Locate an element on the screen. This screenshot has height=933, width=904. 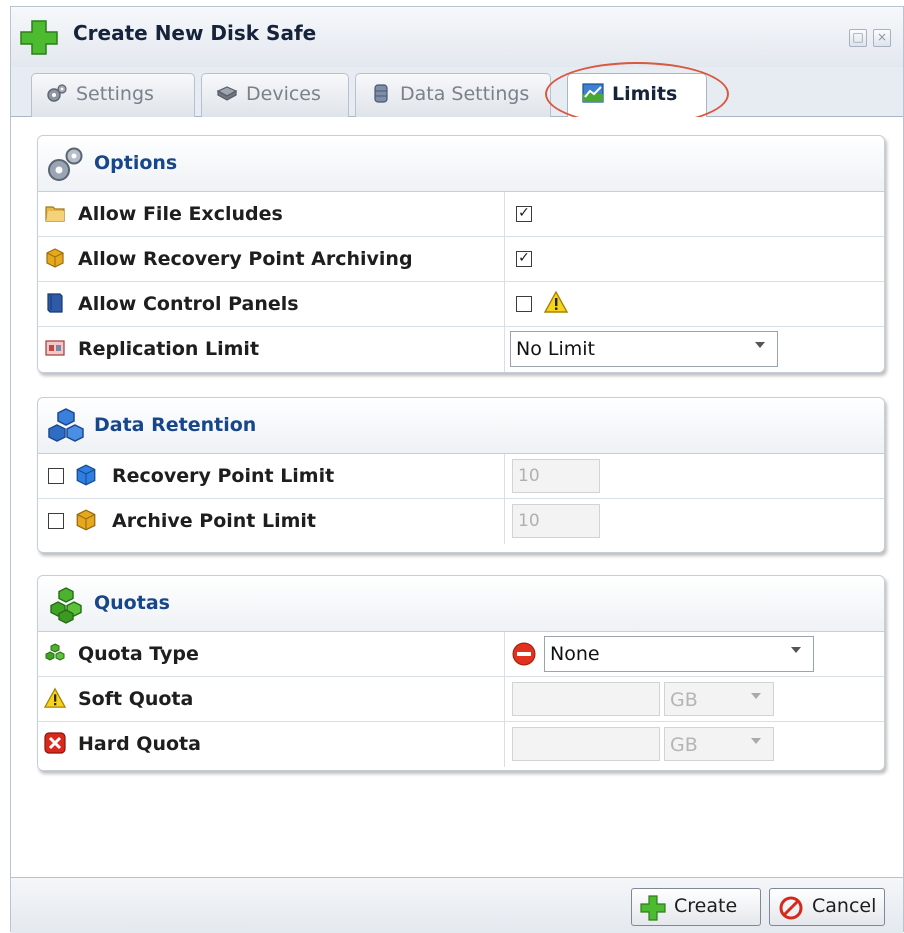
tab-strip: Settings Devices Data Settings Limits is located at coordinates (457, 93).